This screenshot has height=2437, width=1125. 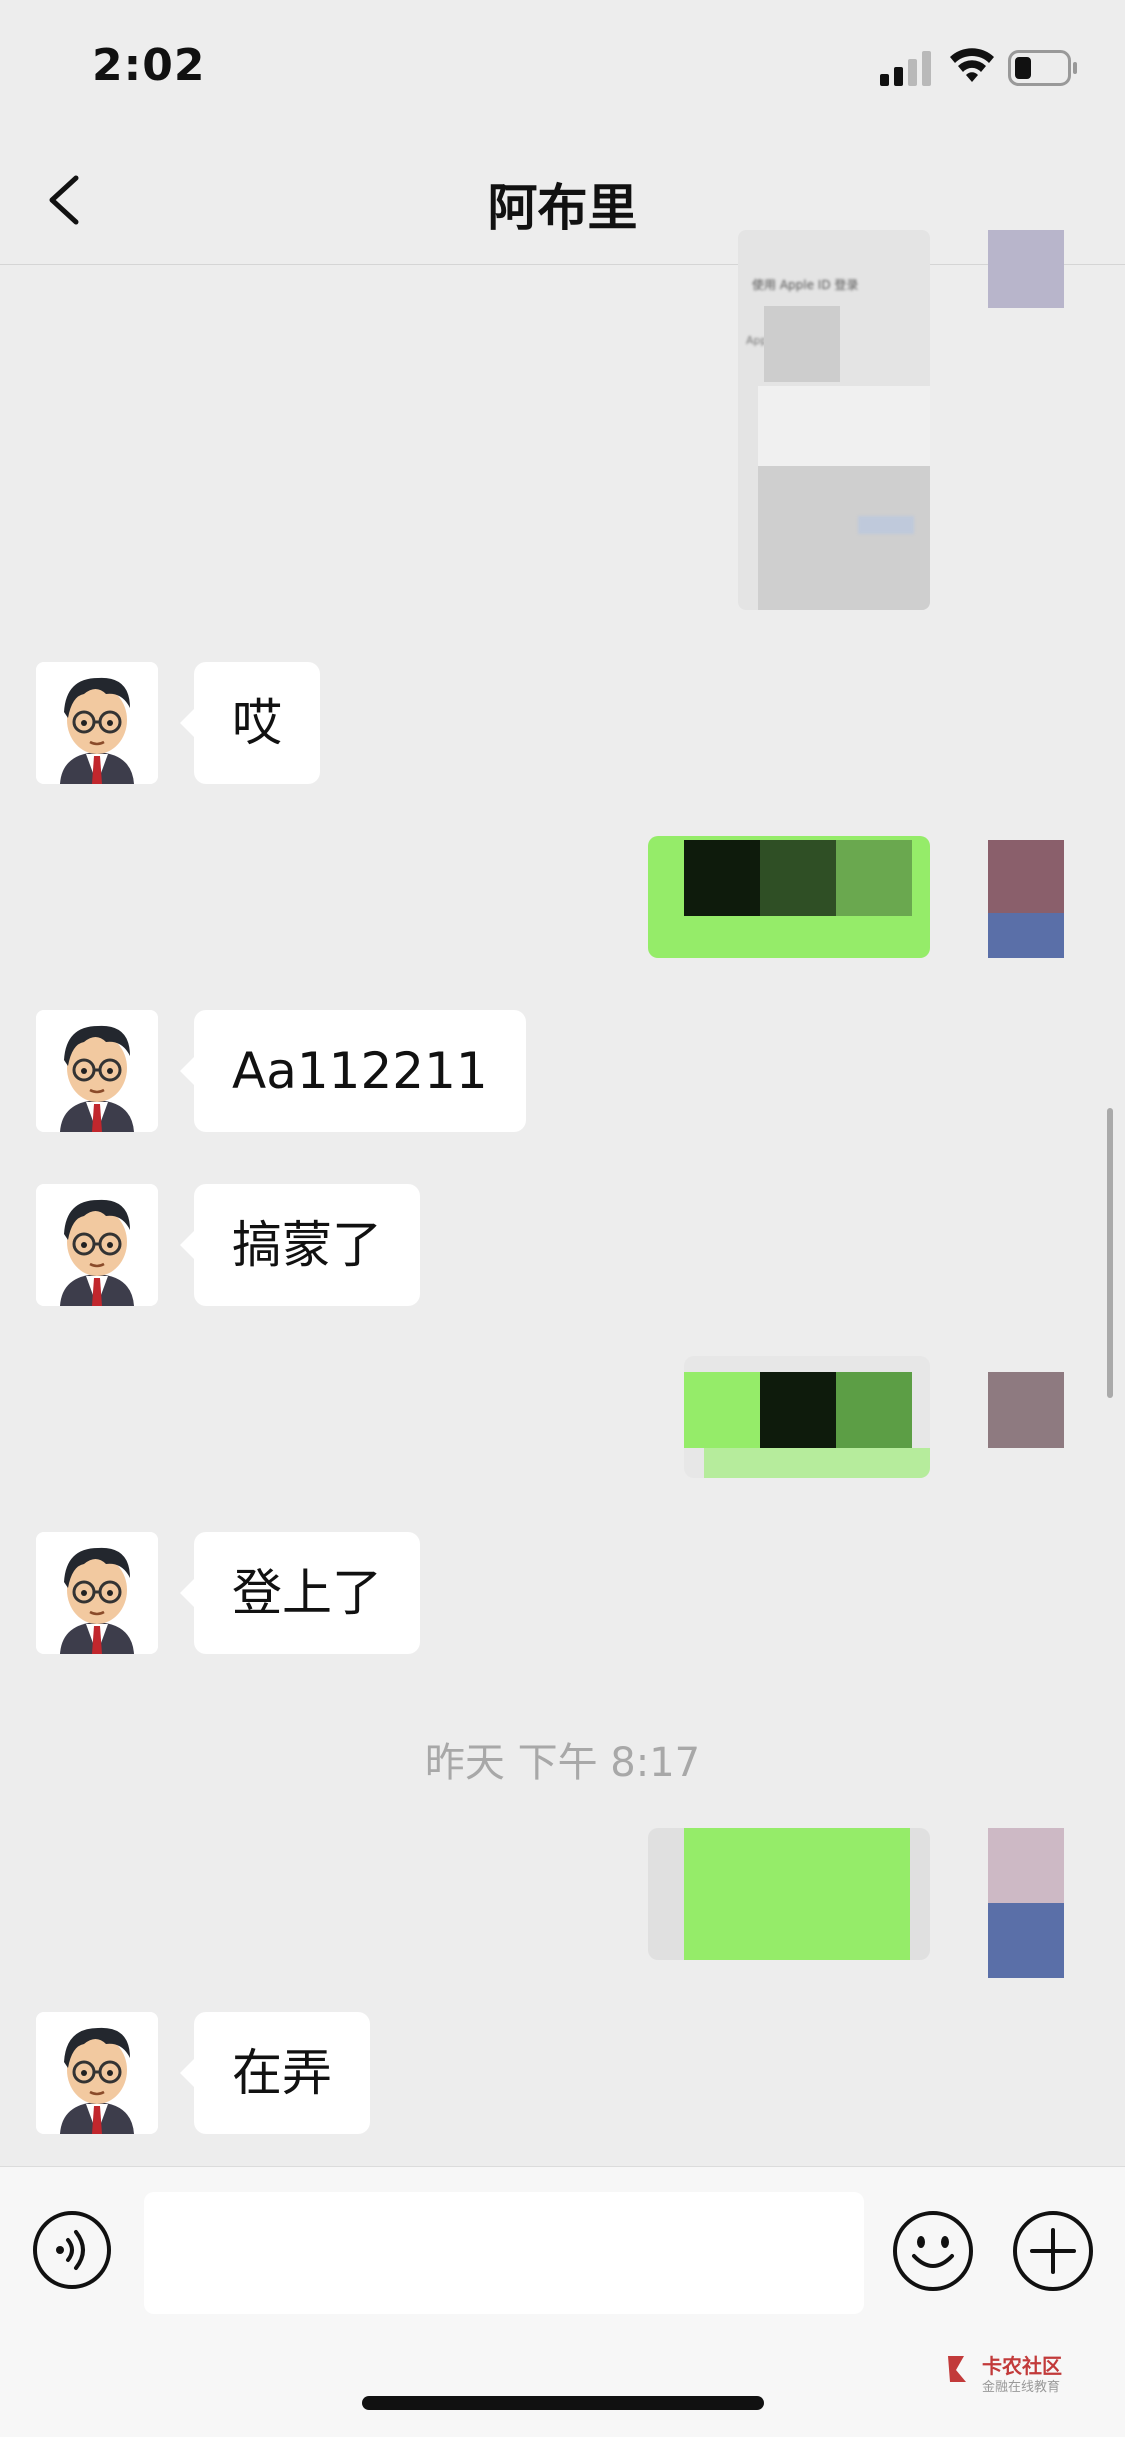 What do you see at coordinates (300, 1593) in the screenshot?
I see `message-bubble: 登上了` at bounding box center [300, 1593].